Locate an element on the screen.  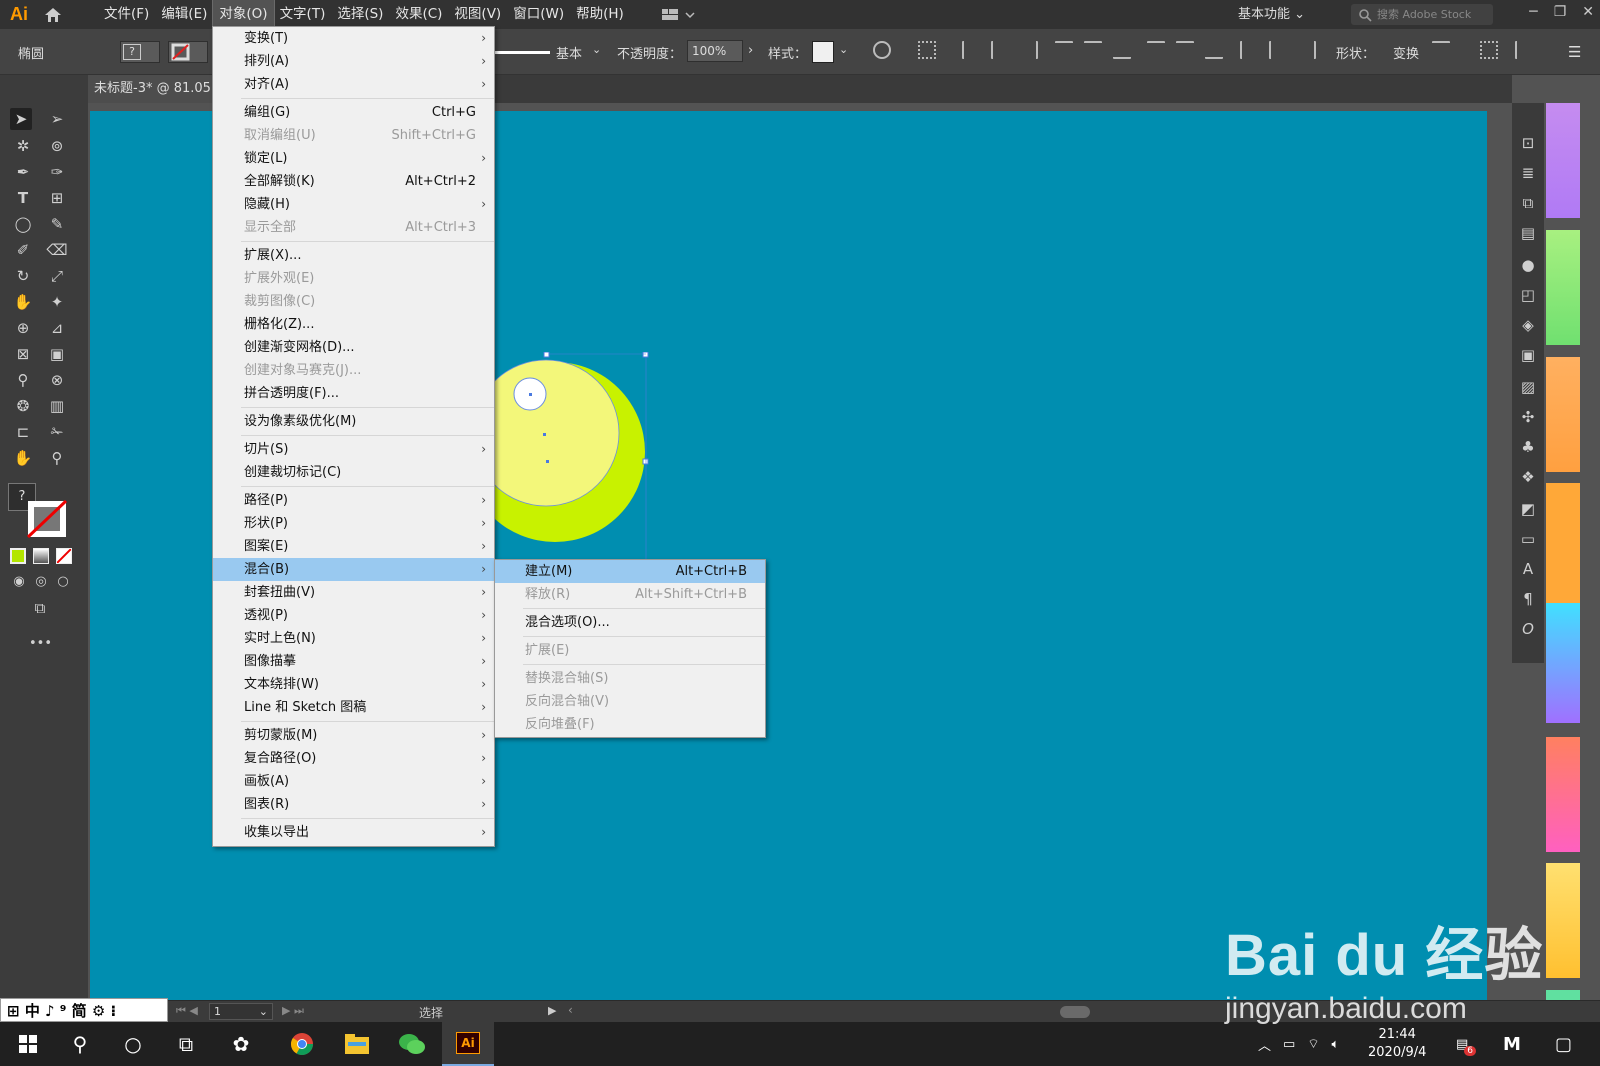
rotate-tool-icon: ↻ is located at coordinates (23, 276).